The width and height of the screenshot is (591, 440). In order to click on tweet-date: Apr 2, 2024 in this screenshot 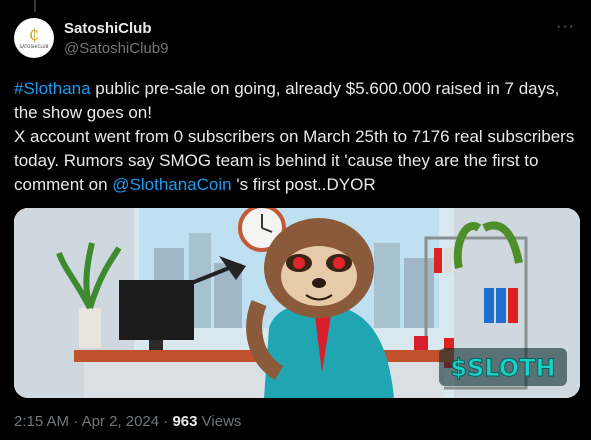, I will do `click(121, 421)`.